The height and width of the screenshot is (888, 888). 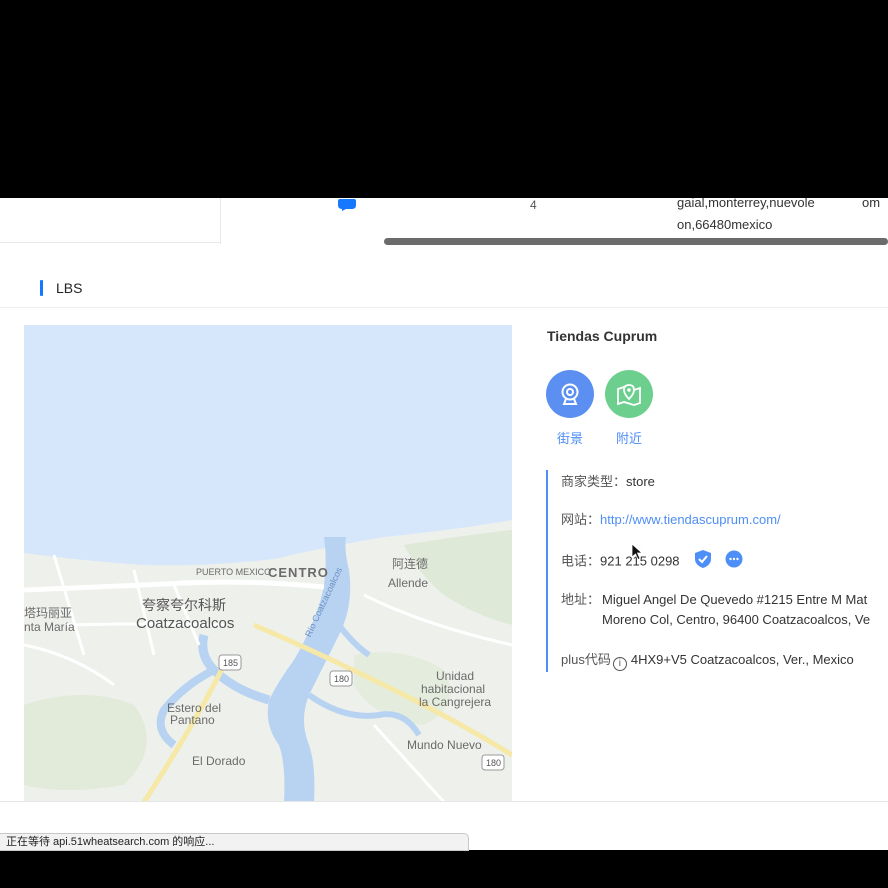 I want to click on map-label: habitacional, so click(x=453, y=689).